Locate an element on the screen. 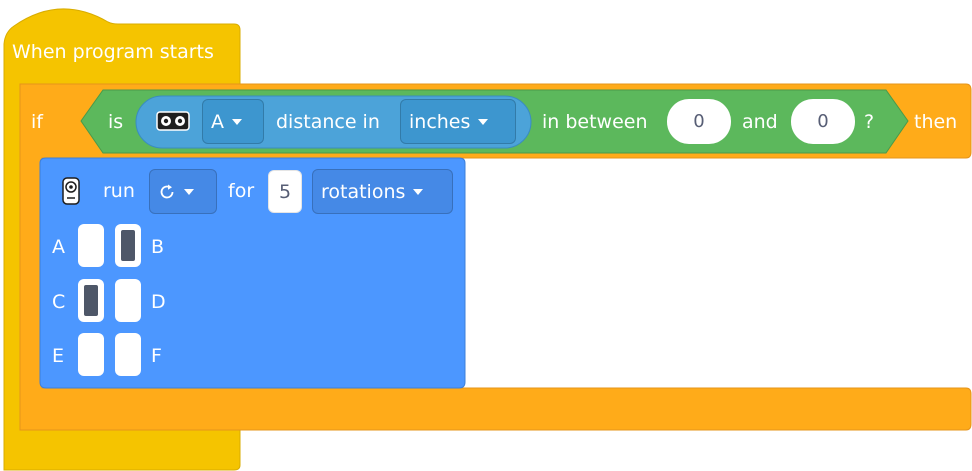 This screenshot has width=972, height=471. port-label-f: F is located at coordinates (156, 356).